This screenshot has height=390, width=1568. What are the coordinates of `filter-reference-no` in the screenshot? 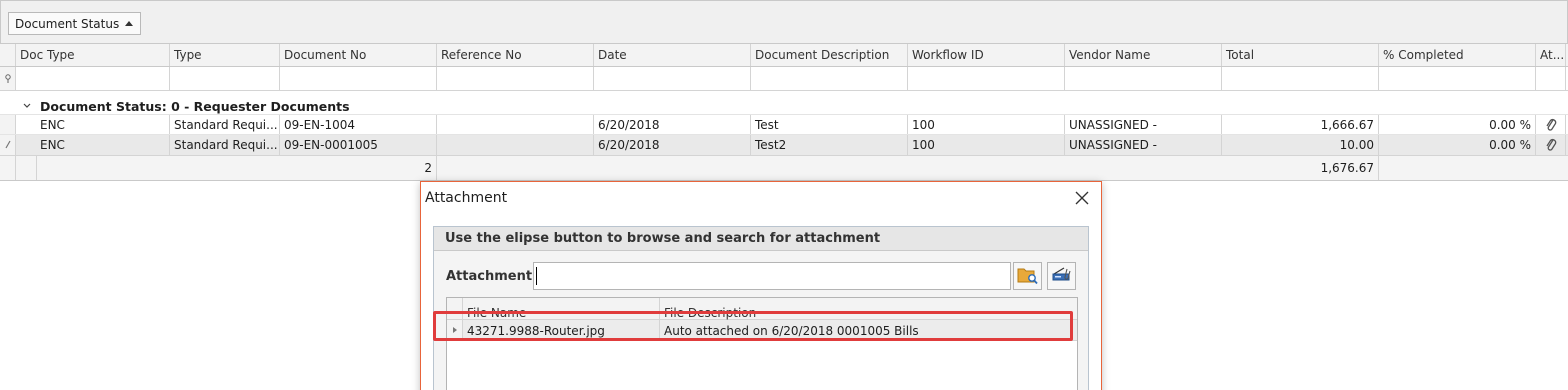 It's located at (515, 78).